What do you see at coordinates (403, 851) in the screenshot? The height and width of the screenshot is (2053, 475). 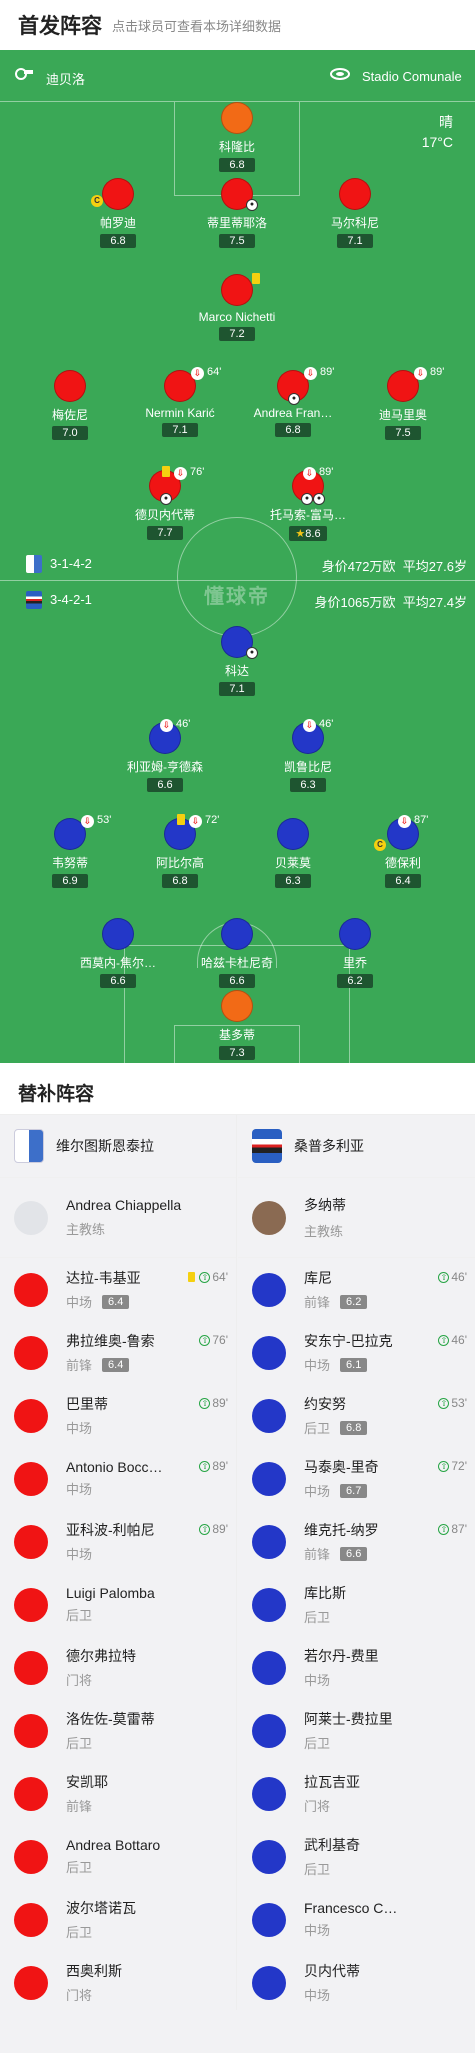 I see `player-away-mid: ⇩ 87' C 德保利 6.4` at bounding box center [403, 851].